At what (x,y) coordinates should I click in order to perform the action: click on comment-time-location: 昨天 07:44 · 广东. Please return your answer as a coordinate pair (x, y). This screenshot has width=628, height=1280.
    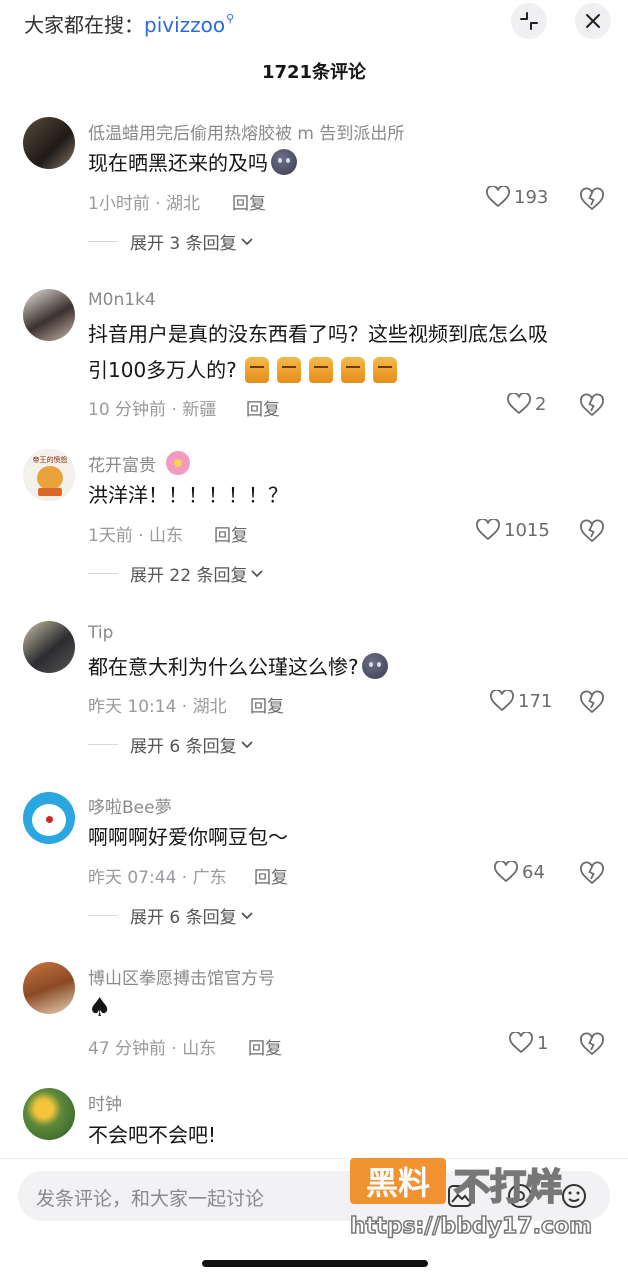
    Looking at the image, I should click on (157, 878).